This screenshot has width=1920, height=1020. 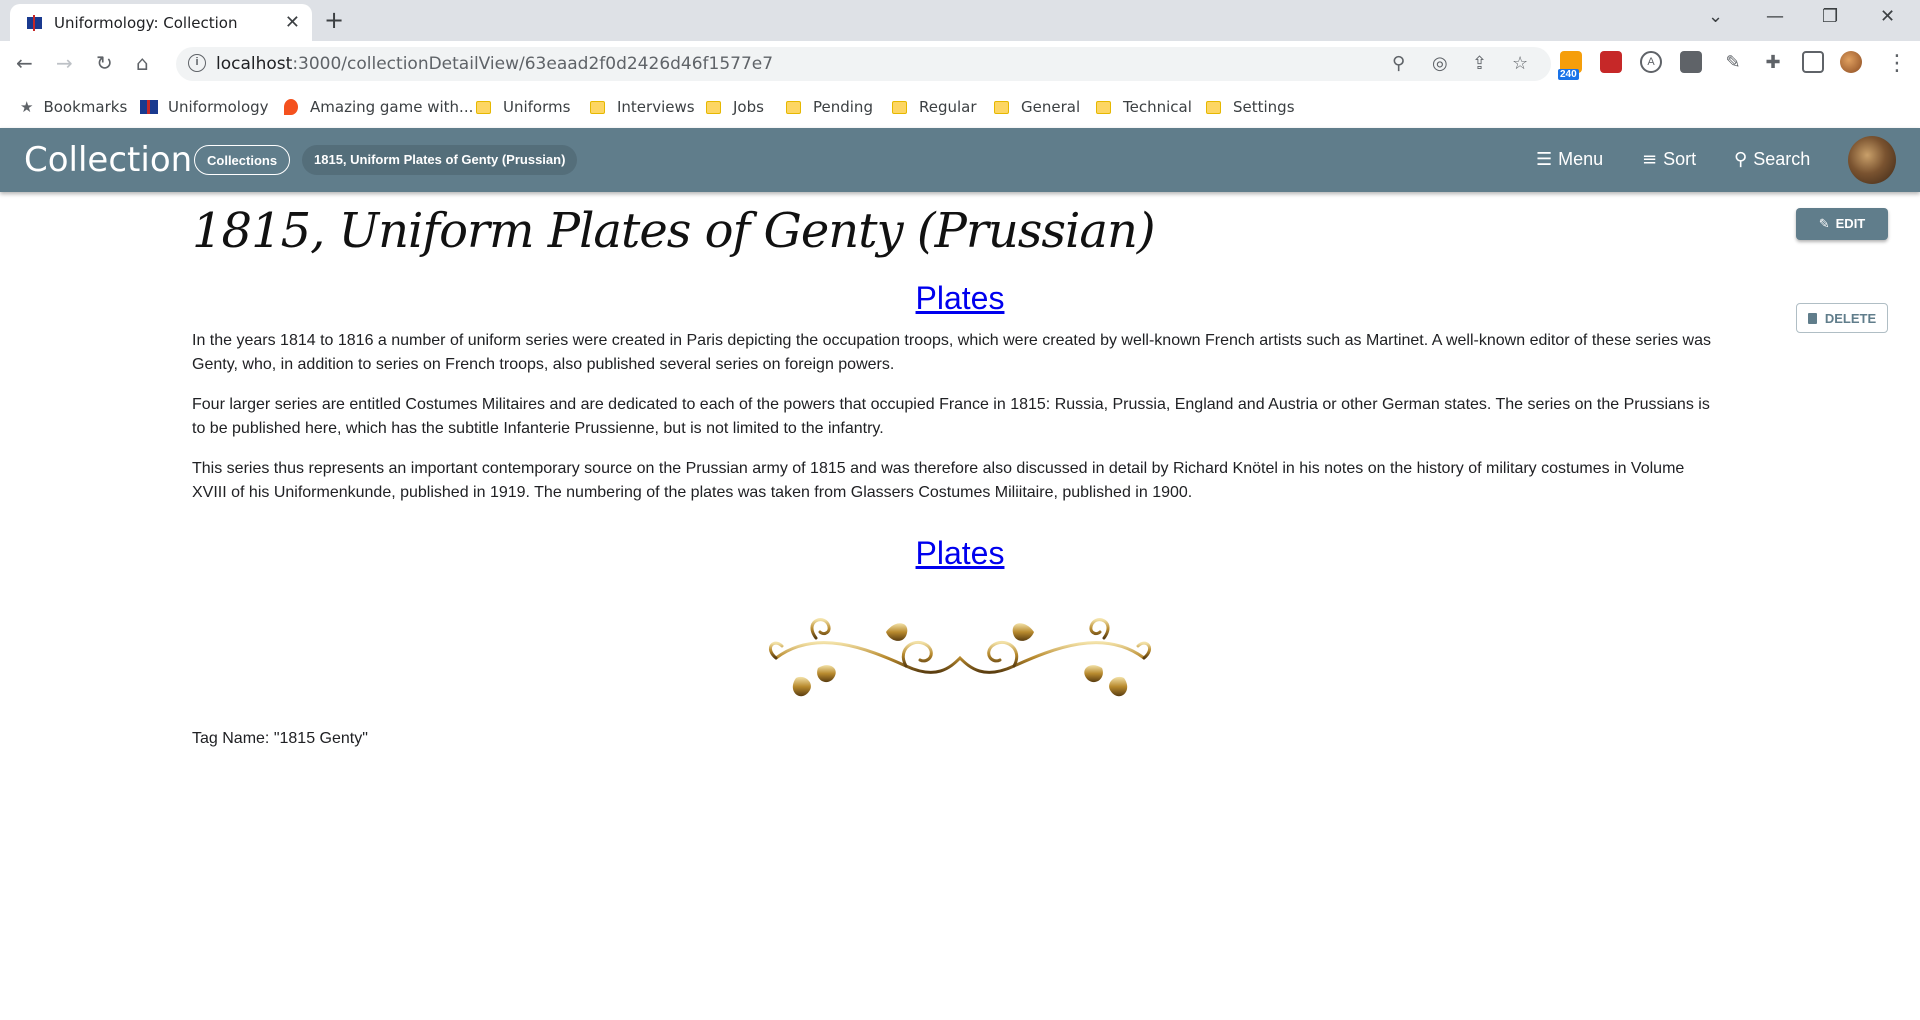 What do you see at coordinates (1715, 16) in the screenshot?
I see `tab-search-icon: ⌄` at bounding box center [1715, 16].